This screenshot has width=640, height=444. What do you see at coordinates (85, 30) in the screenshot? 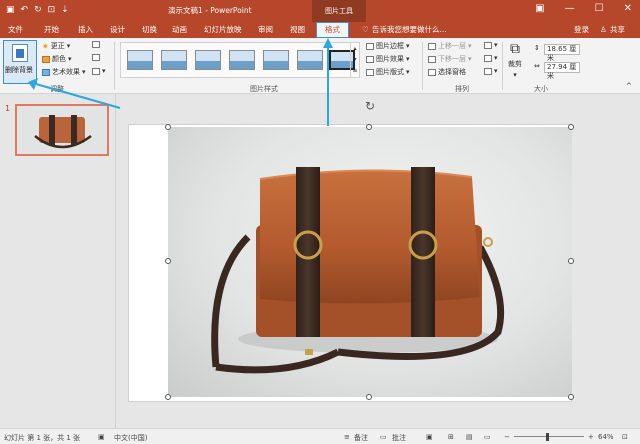
I see `tab-insert: 插入` at bounding box center [85, 30].